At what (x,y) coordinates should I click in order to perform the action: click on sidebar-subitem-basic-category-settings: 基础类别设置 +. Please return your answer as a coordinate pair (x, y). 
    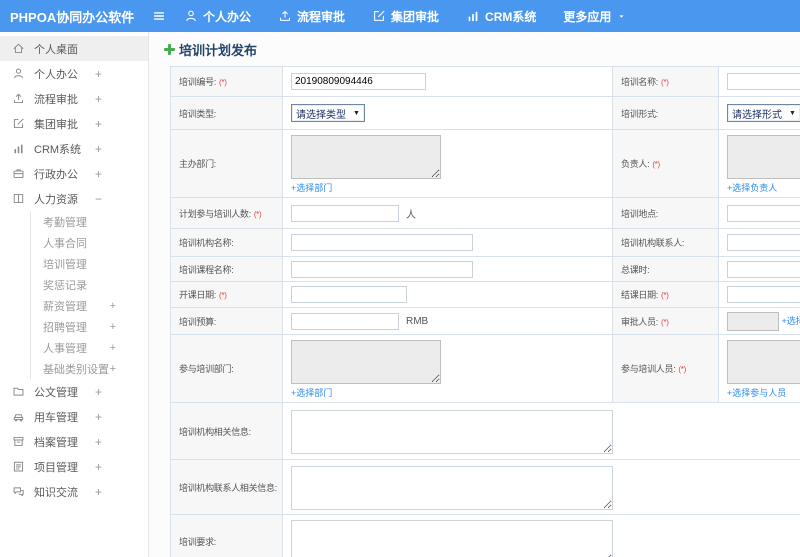
    Looking at the image, I should click on (89, 368).